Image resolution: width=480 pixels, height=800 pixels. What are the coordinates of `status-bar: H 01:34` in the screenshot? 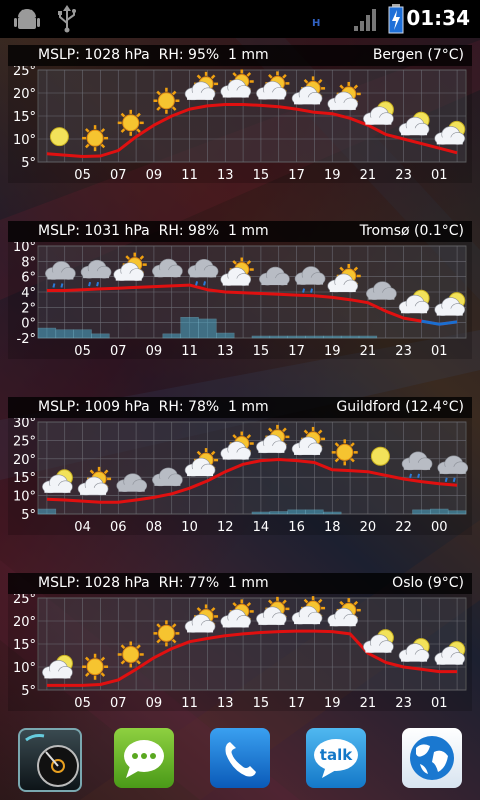 It's located at (240, 19).